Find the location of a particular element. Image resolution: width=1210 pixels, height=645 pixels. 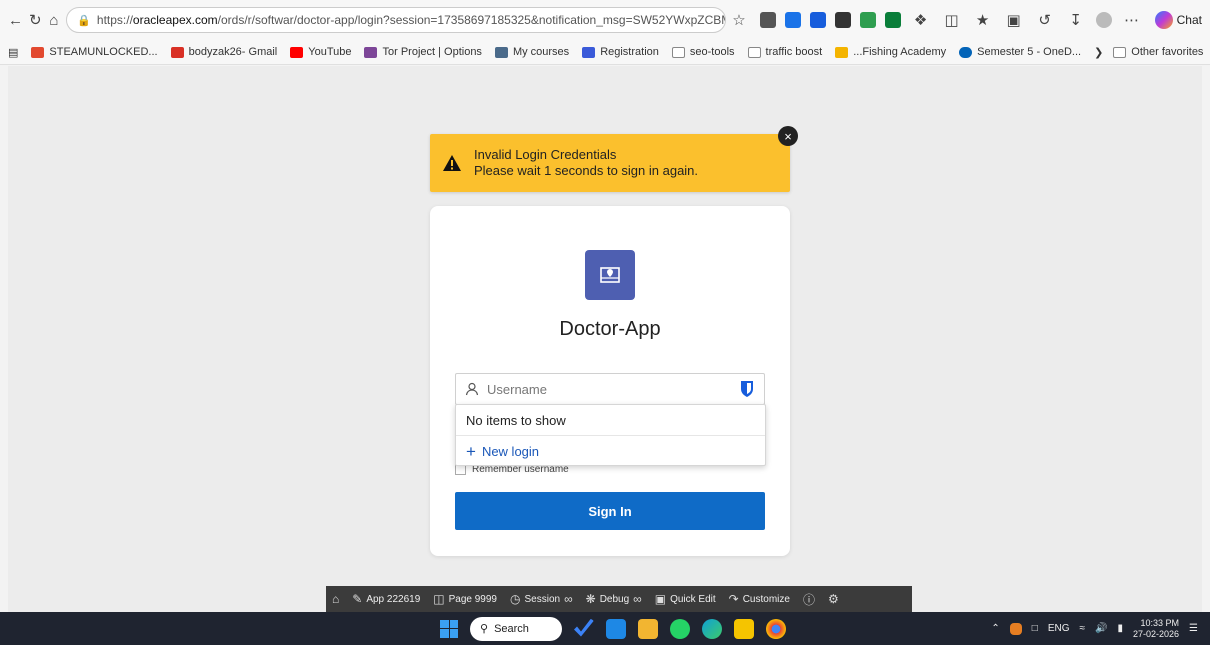

drive-icon is located at coordinates (842, 52).